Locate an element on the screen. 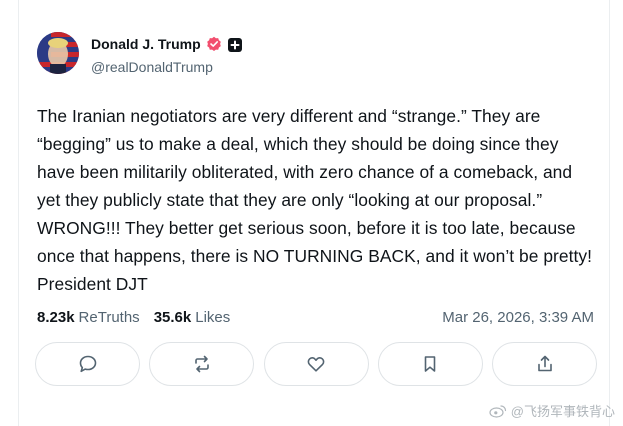 The width and height of the screenshot is (623, 426). avatar is located at coordinates (58, 53).